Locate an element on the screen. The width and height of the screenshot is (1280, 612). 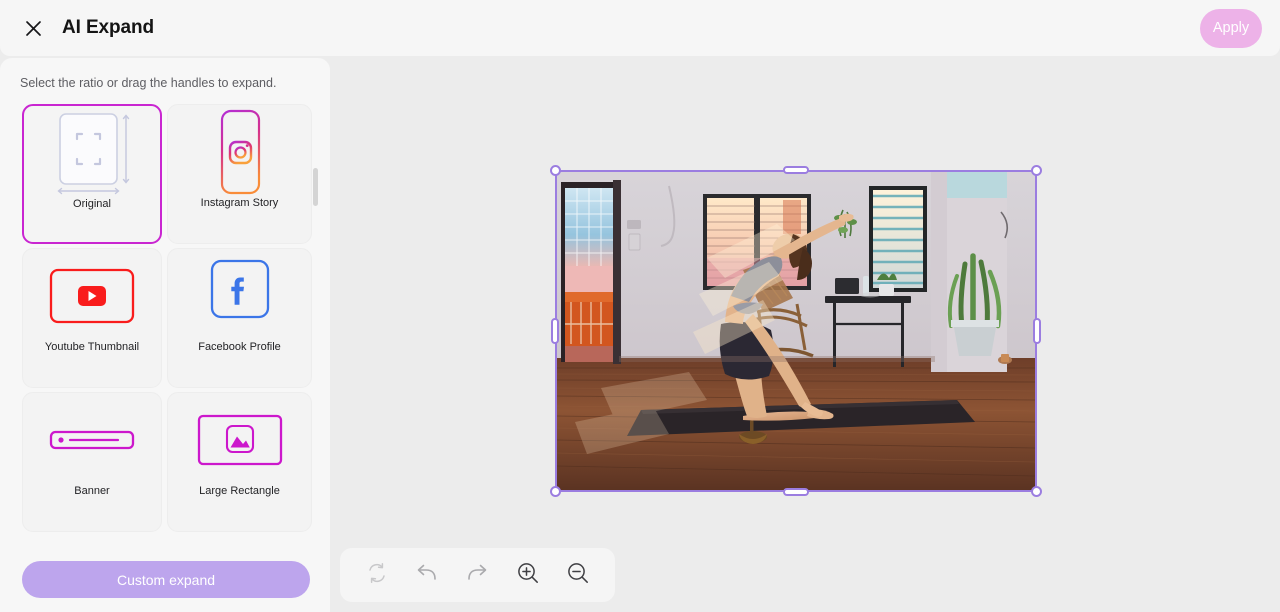
zoom-in-icon is located at coordinates (528, 575).